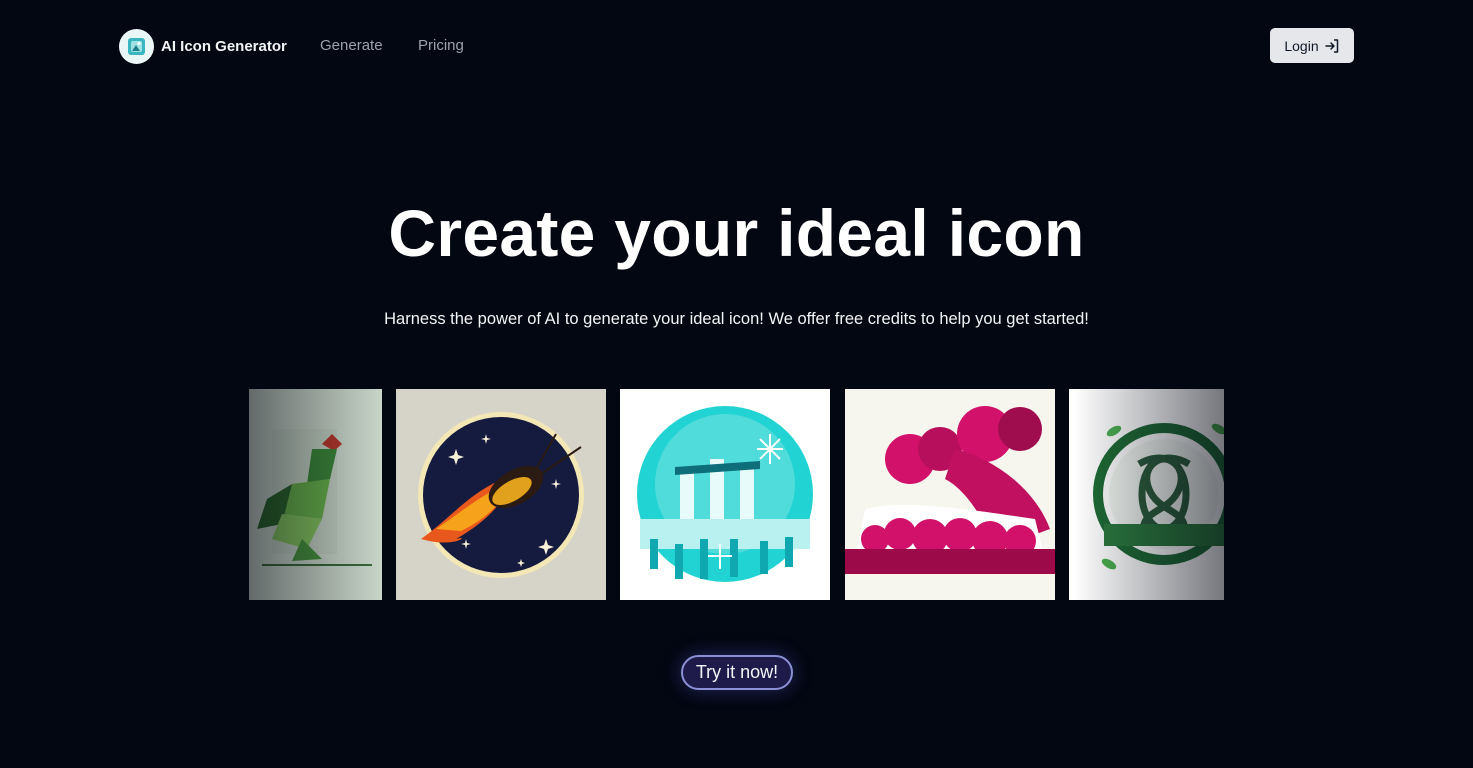  I want to click on gallery-tile-beetle, so click(501, 494).